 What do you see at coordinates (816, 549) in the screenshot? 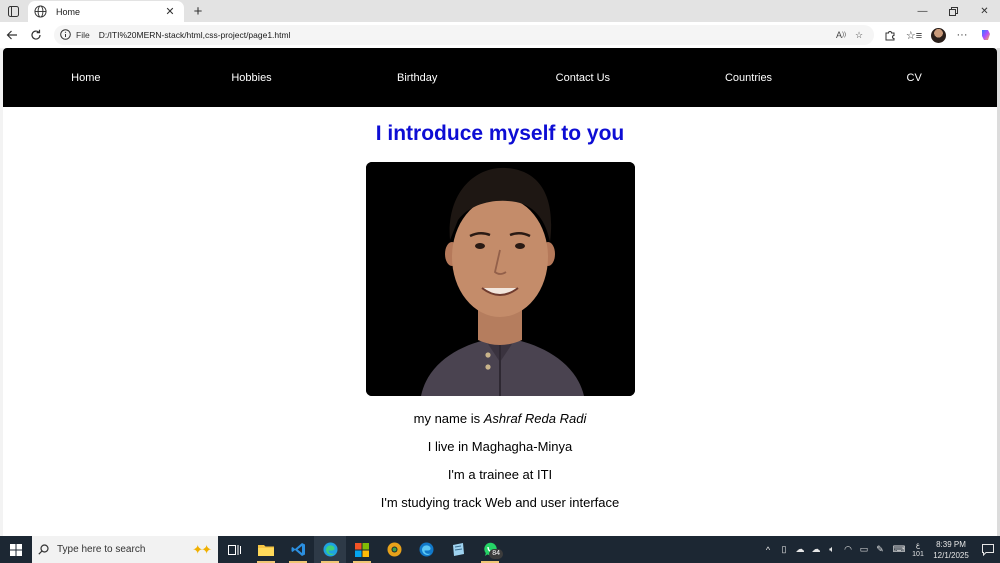
I see `cloud-sync-icon: ☁` at bounding box center [816, 549].